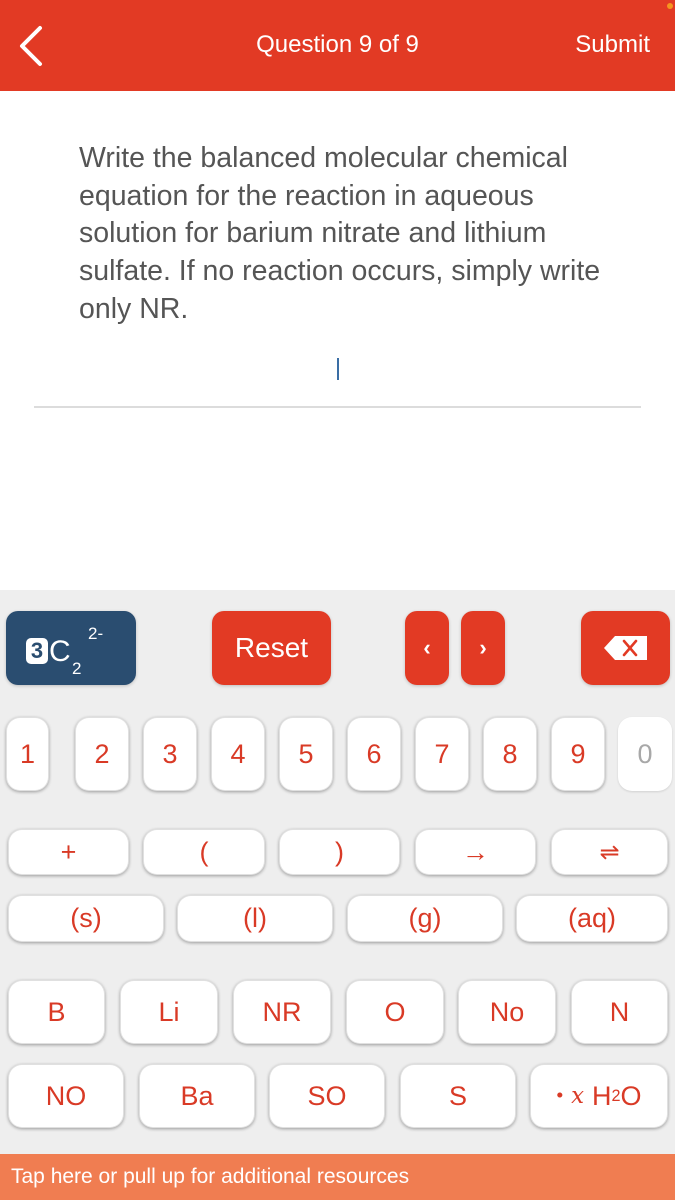  What do you see at coordinates (327, 1096) in the screenshot?
I see `ion-key-so: SO` at bounding box center [327, 1096].